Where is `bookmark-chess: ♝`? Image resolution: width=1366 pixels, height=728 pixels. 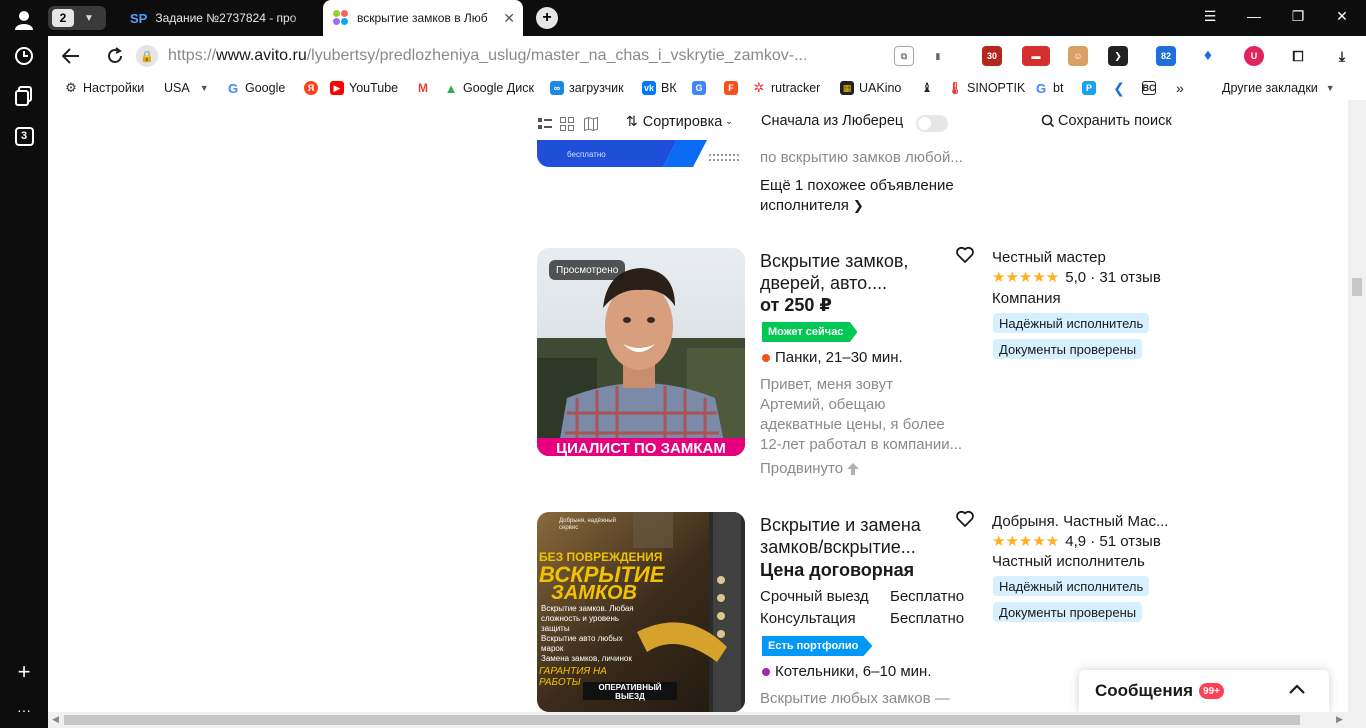
bookmark-chess: ♝ is located at coordinates (929, 88).